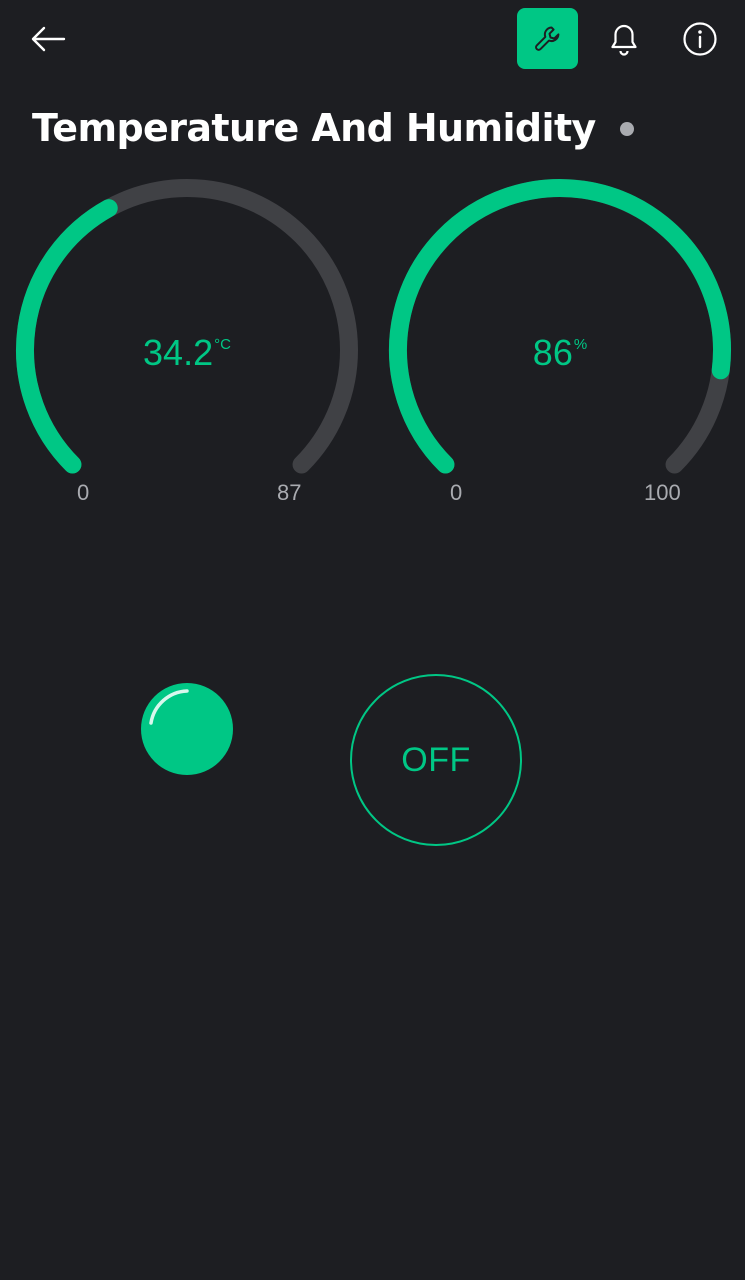 The height and width of the screenshot is (1280, 745). I want to click on gauge-max-label: 100, so click(662, 492).